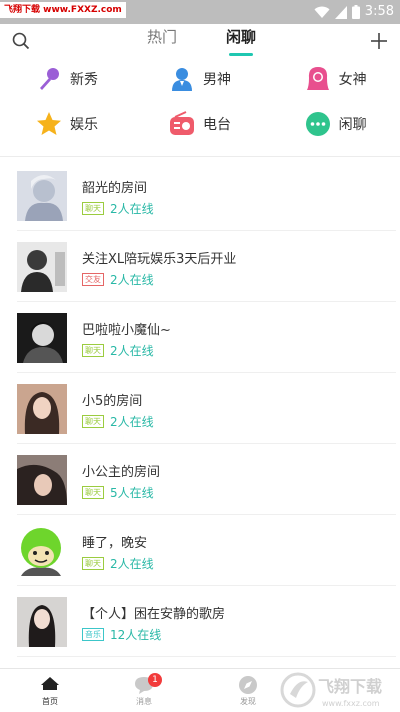 The height and width of the screenshot is (712, 400). I want to click on unread-badge: 1, so click(155, 680).